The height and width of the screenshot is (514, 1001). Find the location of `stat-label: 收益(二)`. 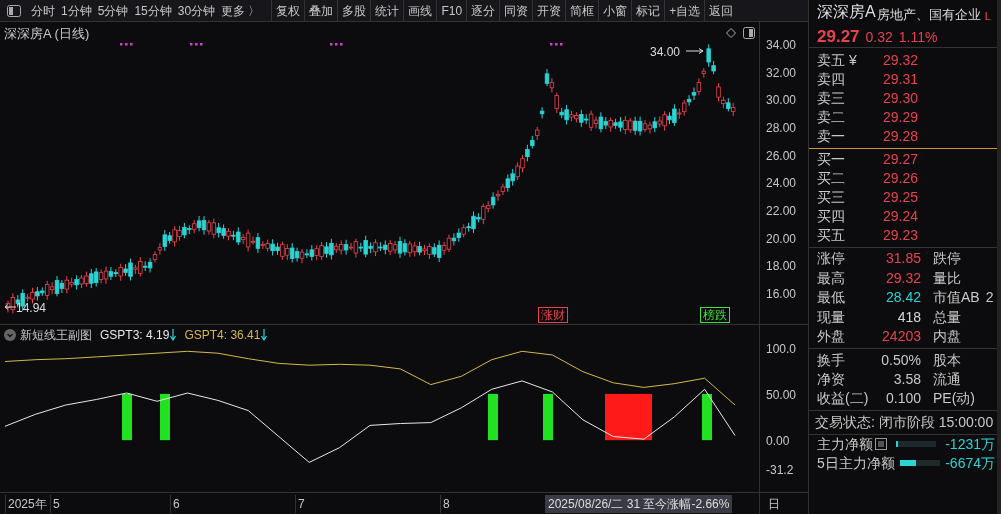

stat-label: 收益(二) is located at coordinates (842, 398).